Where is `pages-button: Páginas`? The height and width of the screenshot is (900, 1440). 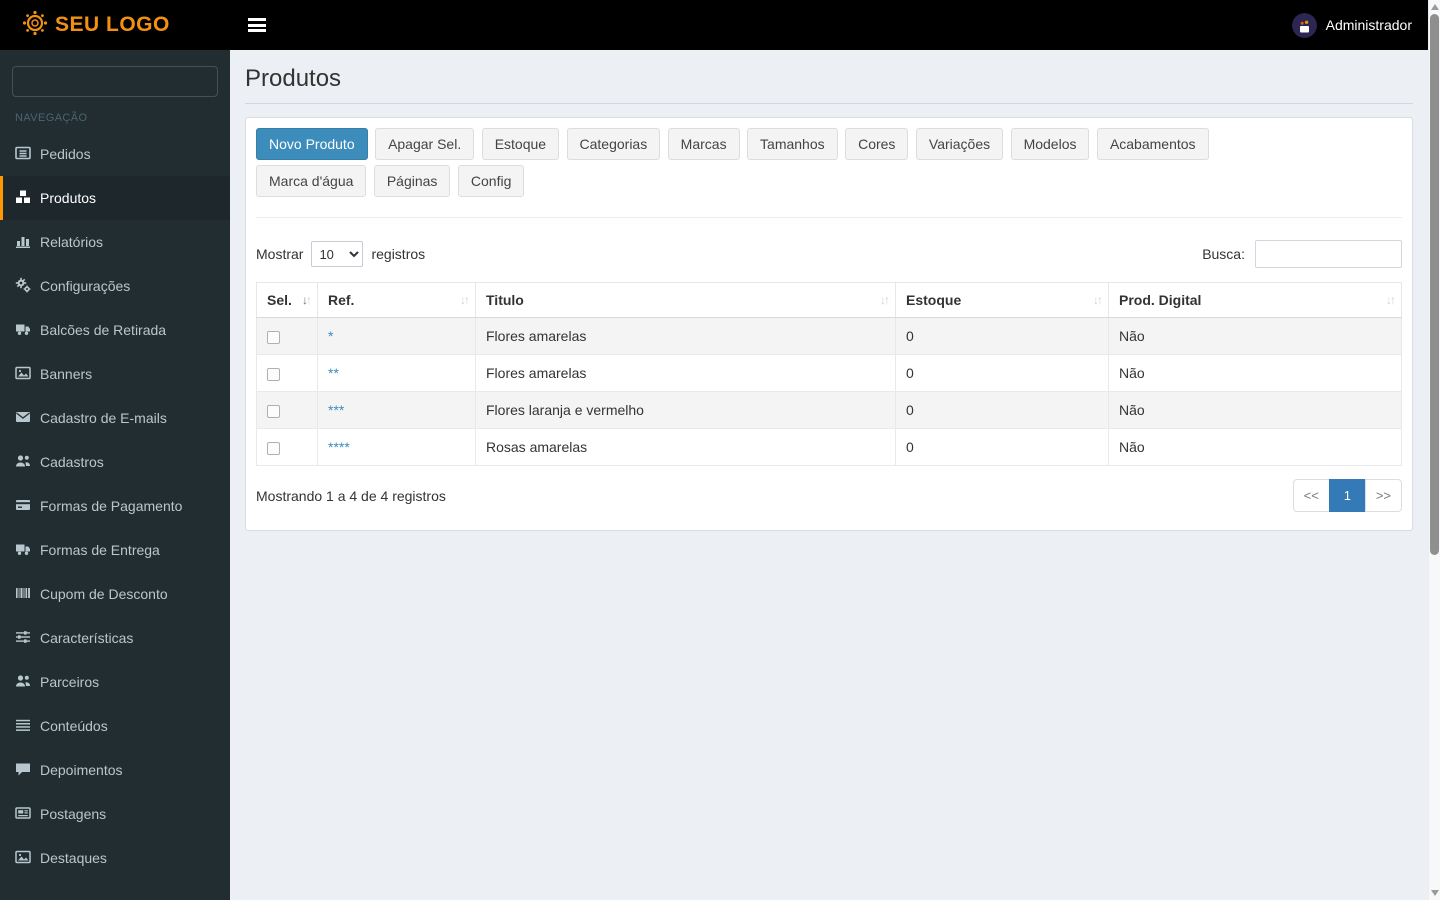
pages-button: Páginas is located at coordinates (412, 181).